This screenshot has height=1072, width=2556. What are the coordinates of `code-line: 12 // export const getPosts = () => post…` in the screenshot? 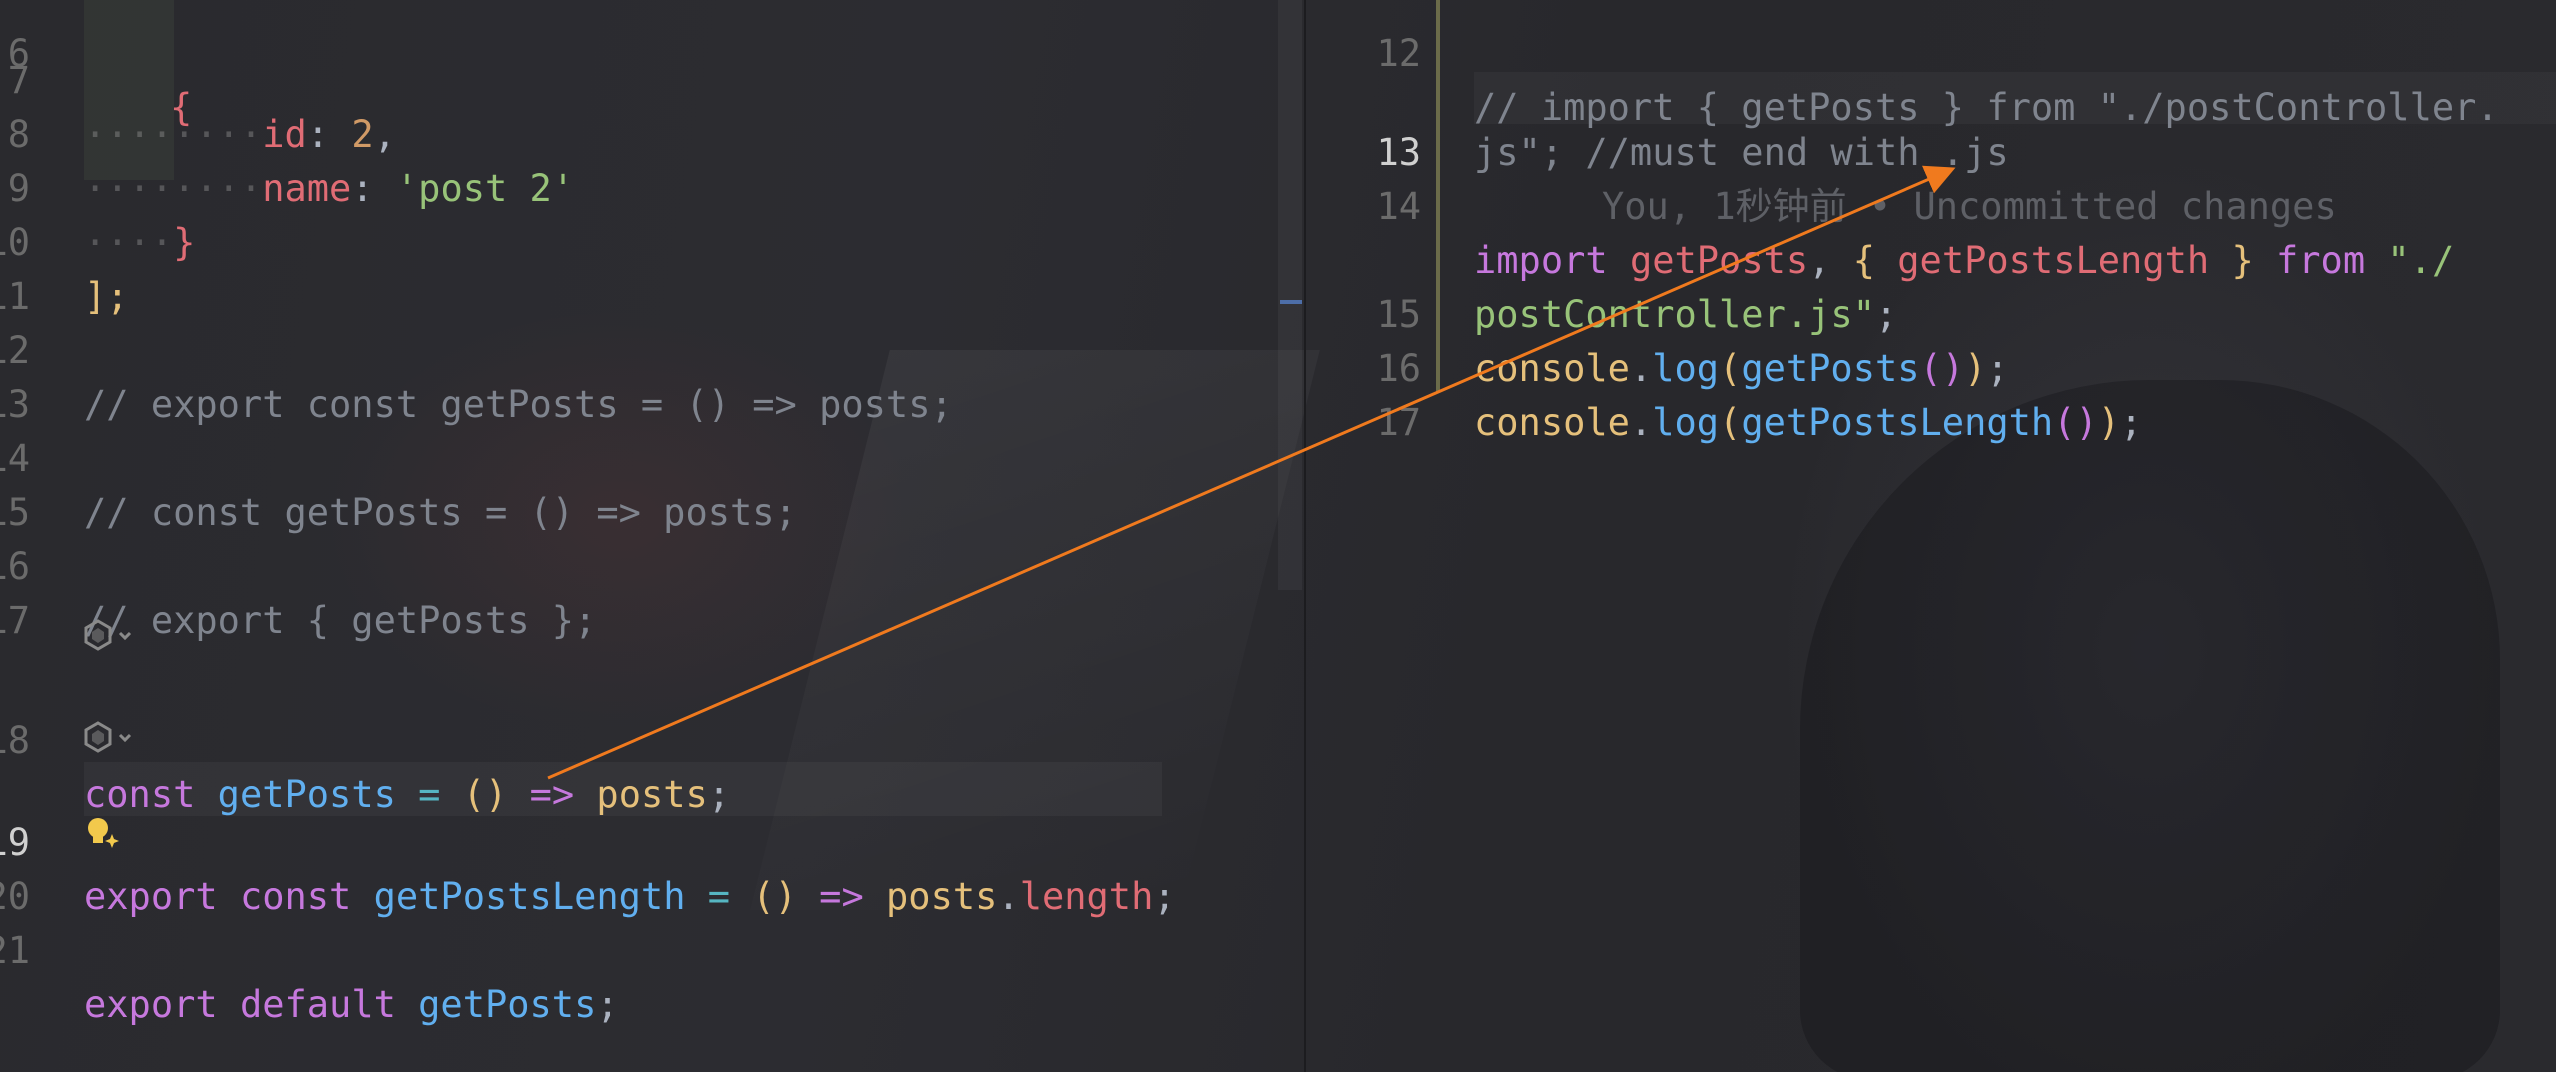 It's located at (476, 348).